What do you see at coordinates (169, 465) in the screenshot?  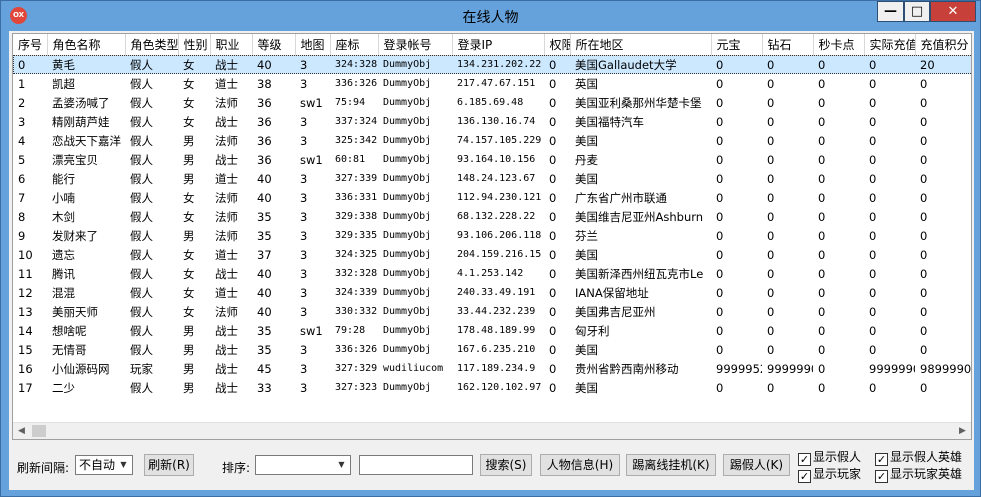 I see `refresh-button: 刷新(R)` at bounding box center [169, 465].